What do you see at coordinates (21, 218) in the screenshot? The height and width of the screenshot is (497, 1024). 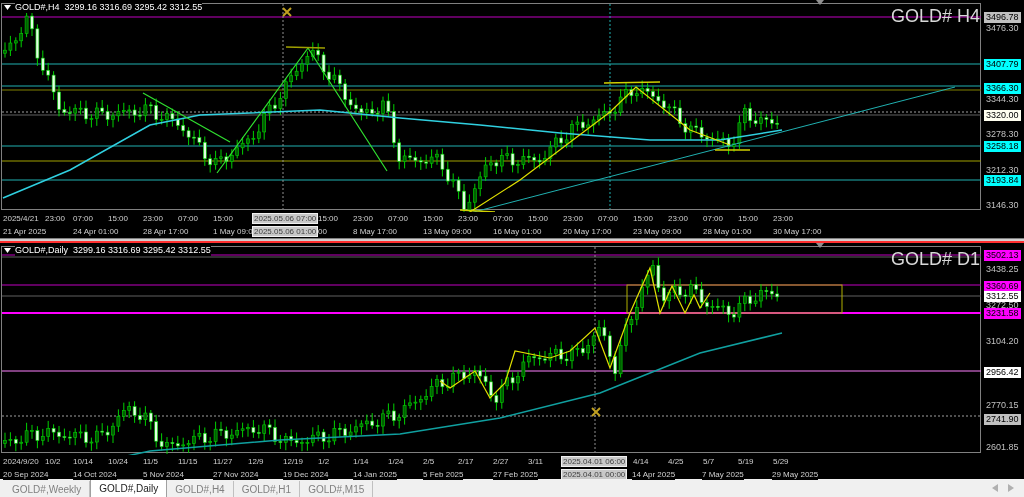 I see `time-axis-label: 2025/4/21` at bounding box center [21, 218].